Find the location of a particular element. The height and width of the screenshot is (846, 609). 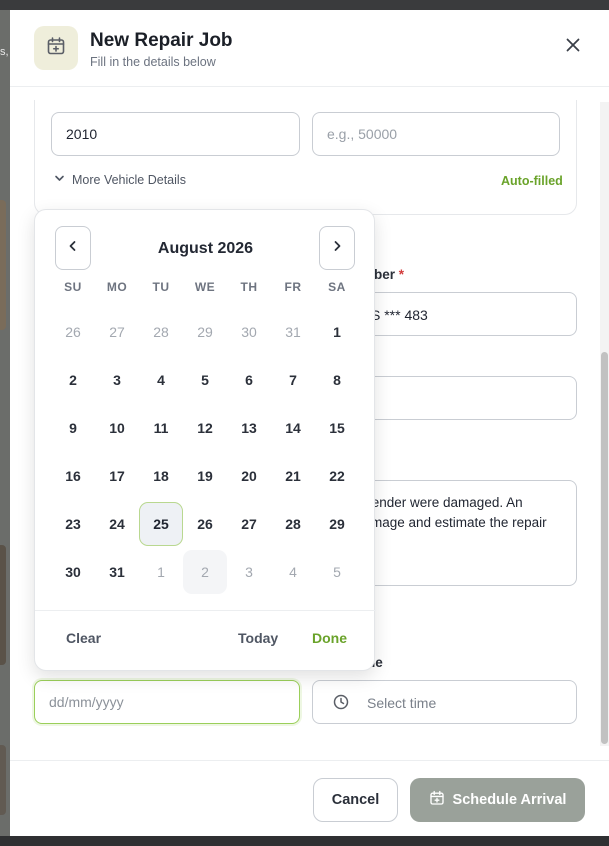

calendar-day: 17 is located at coordinates (117, 476).